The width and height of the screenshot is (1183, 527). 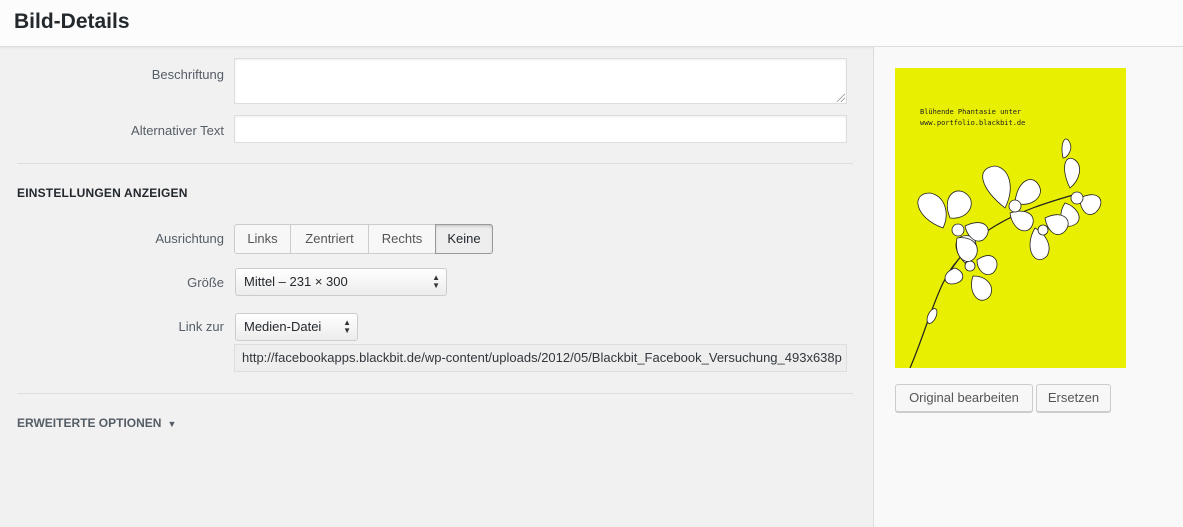 What do you see at coordinates (464, 239) in the screenshot?
I see `align-none-button: Keine` at bounding box center [464, 239].